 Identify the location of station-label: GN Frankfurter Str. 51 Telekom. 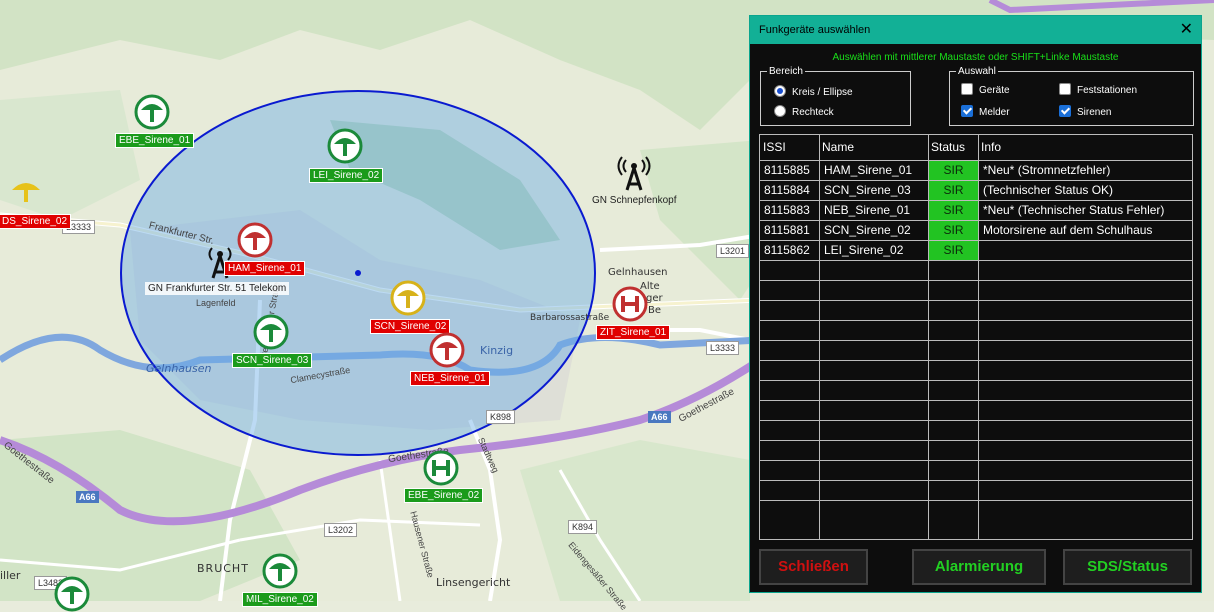
(217, 288).